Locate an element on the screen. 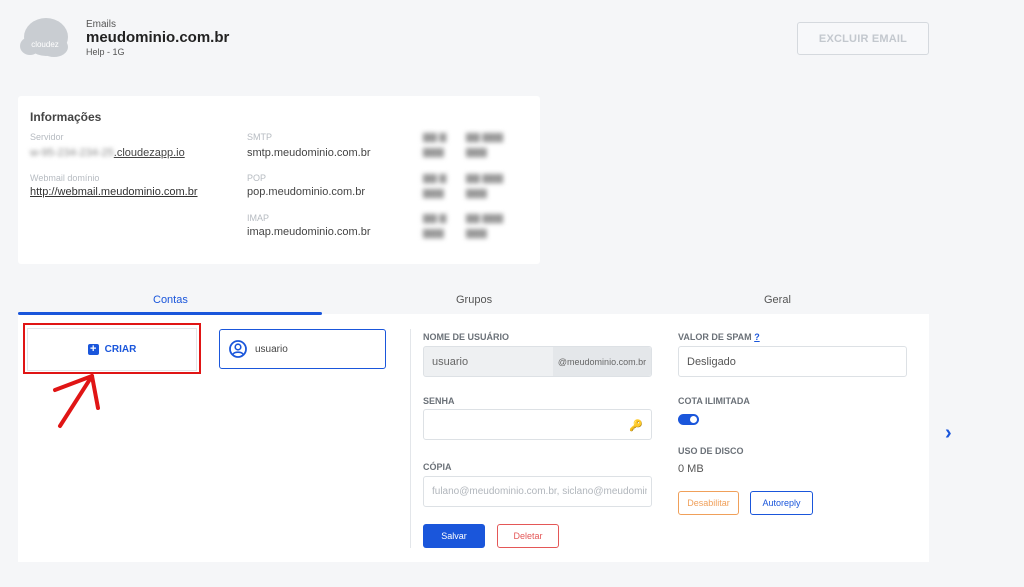 The width and height of the screenshot is (1024, 587). server-label: Servidor is located at coordinates (47, 137).